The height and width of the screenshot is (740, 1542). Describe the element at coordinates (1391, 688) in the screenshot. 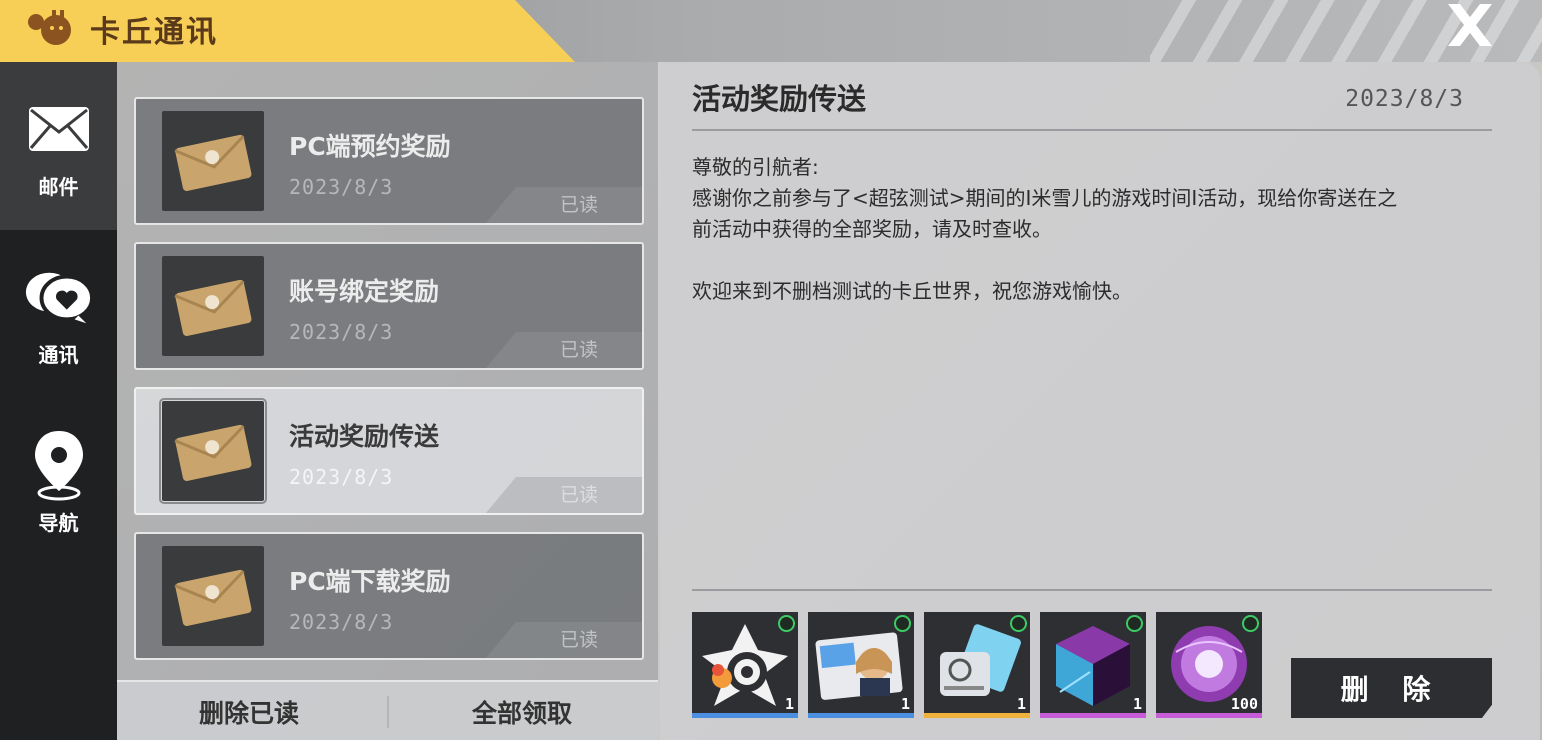

I see `delete-button: 删 除` at that location.